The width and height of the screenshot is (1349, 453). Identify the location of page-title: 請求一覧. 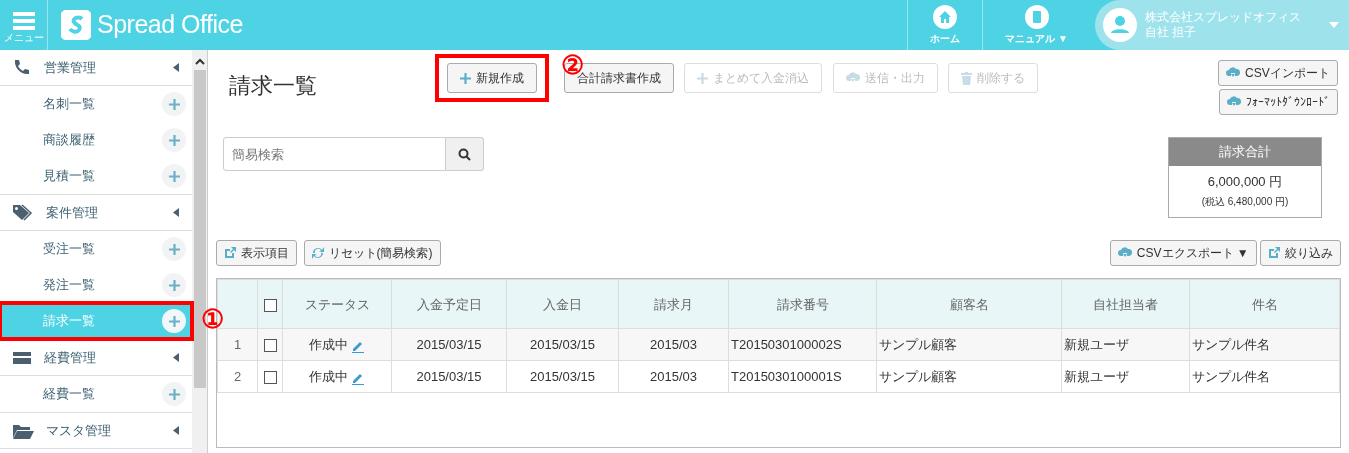
(273, 86).